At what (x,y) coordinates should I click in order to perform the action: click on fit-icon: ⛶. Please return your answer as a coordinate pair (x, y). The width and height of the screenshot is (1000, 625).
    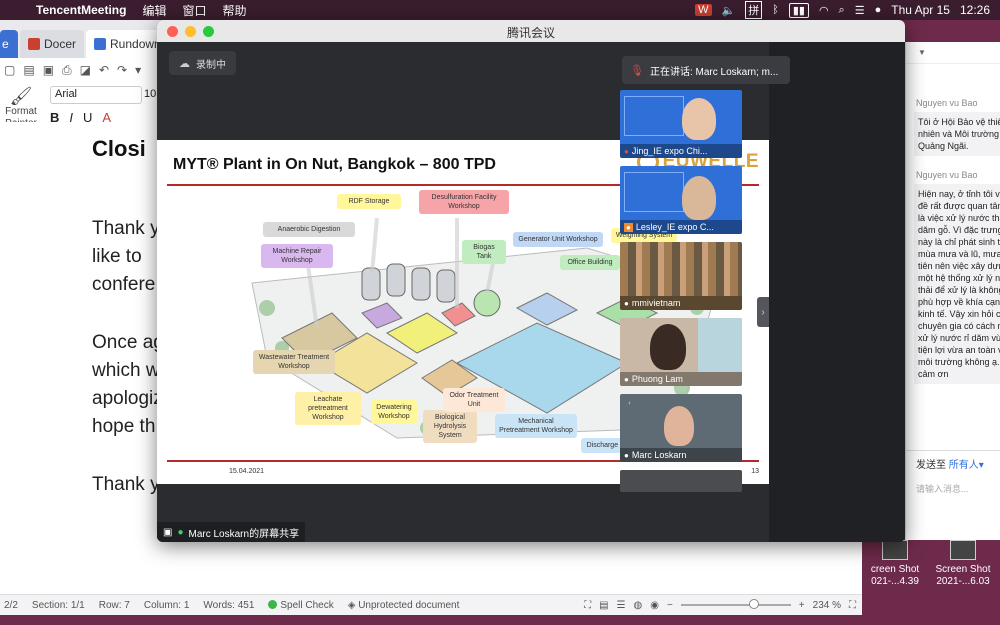
    Looking at the image, I should click on (587, 605).